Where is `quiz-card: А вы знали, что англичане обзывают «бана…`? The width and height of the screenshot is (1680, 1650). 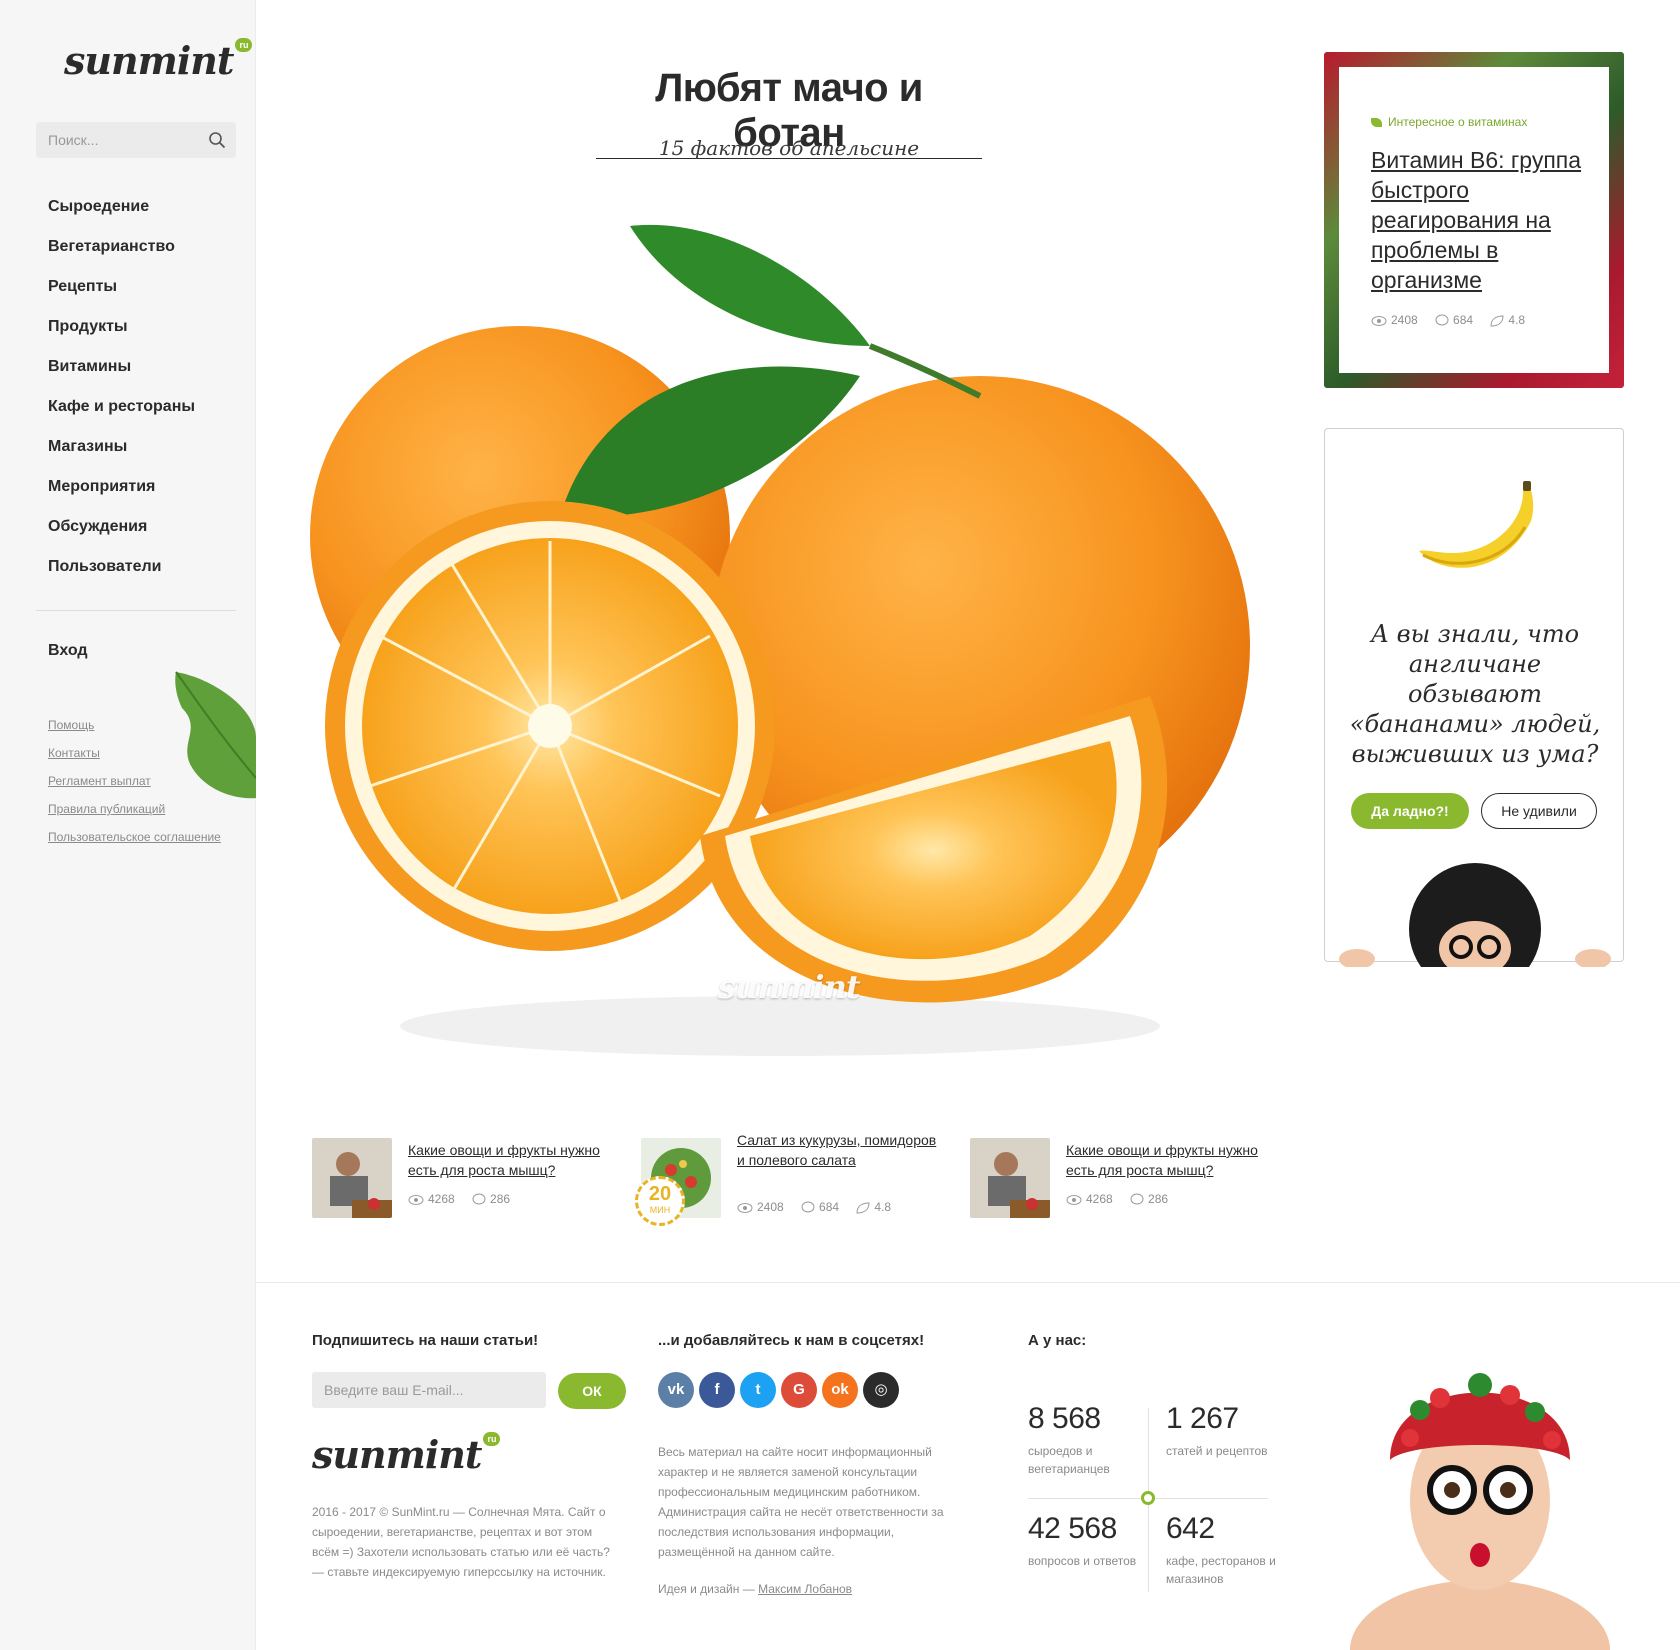 quiz-card: А вы знали, что англичане обзывают «бана… is located at coordinates (1474, 697).